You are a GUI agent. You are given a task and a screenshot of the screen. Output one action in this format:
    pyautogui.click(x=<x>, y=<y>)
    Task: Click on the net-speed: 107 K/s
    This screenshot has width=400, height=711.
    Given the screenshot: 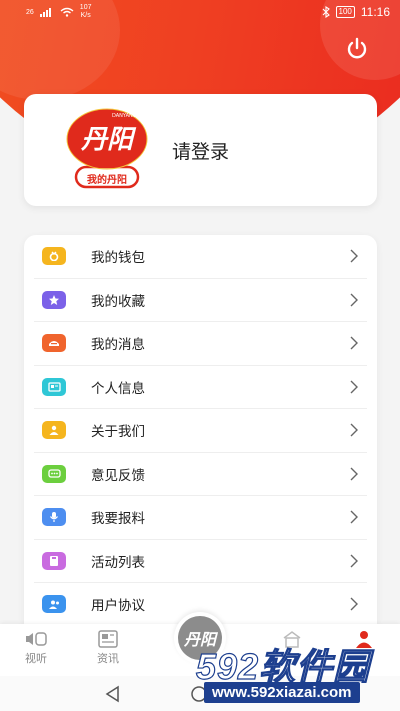 What is the action you would take?
    pyautogui.click(x=85, y=11)
    